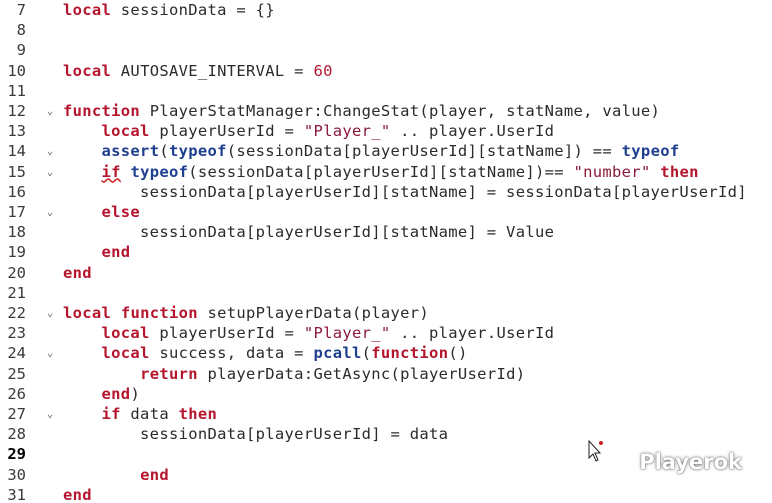  Describe the element at coordinates (612, 171) in the screenshot. I see `code-token: "number"` at that location.